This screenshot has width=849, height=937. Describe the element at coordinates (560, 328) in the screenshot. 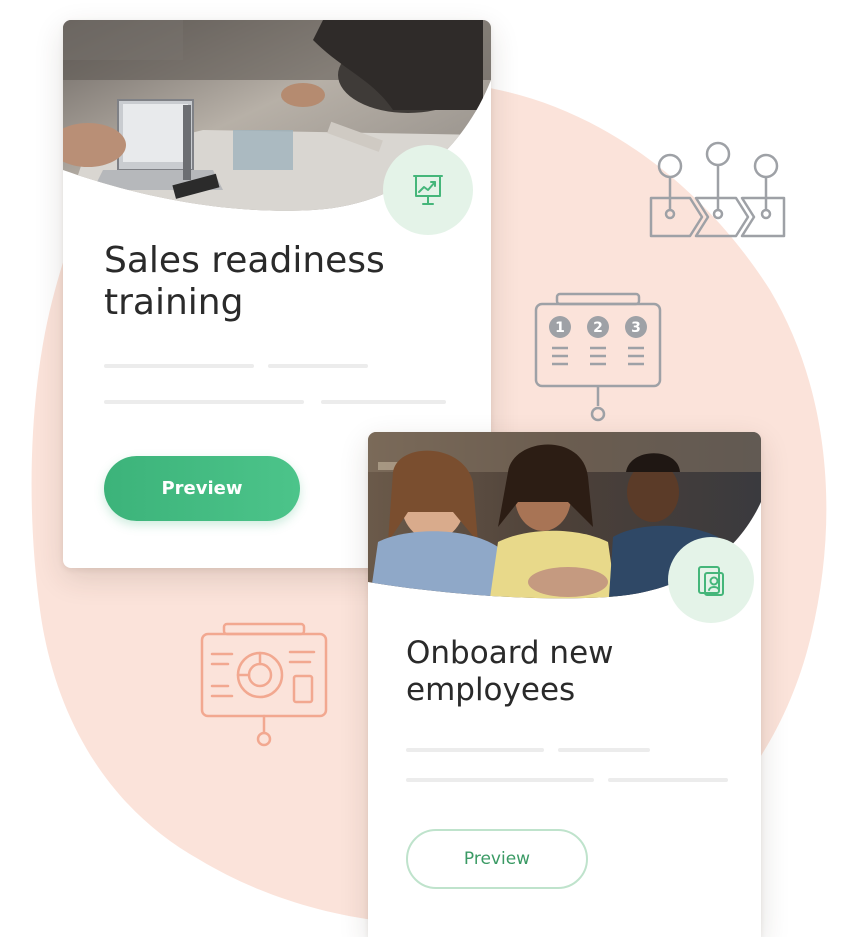

I see `step-number: 1` at that location.